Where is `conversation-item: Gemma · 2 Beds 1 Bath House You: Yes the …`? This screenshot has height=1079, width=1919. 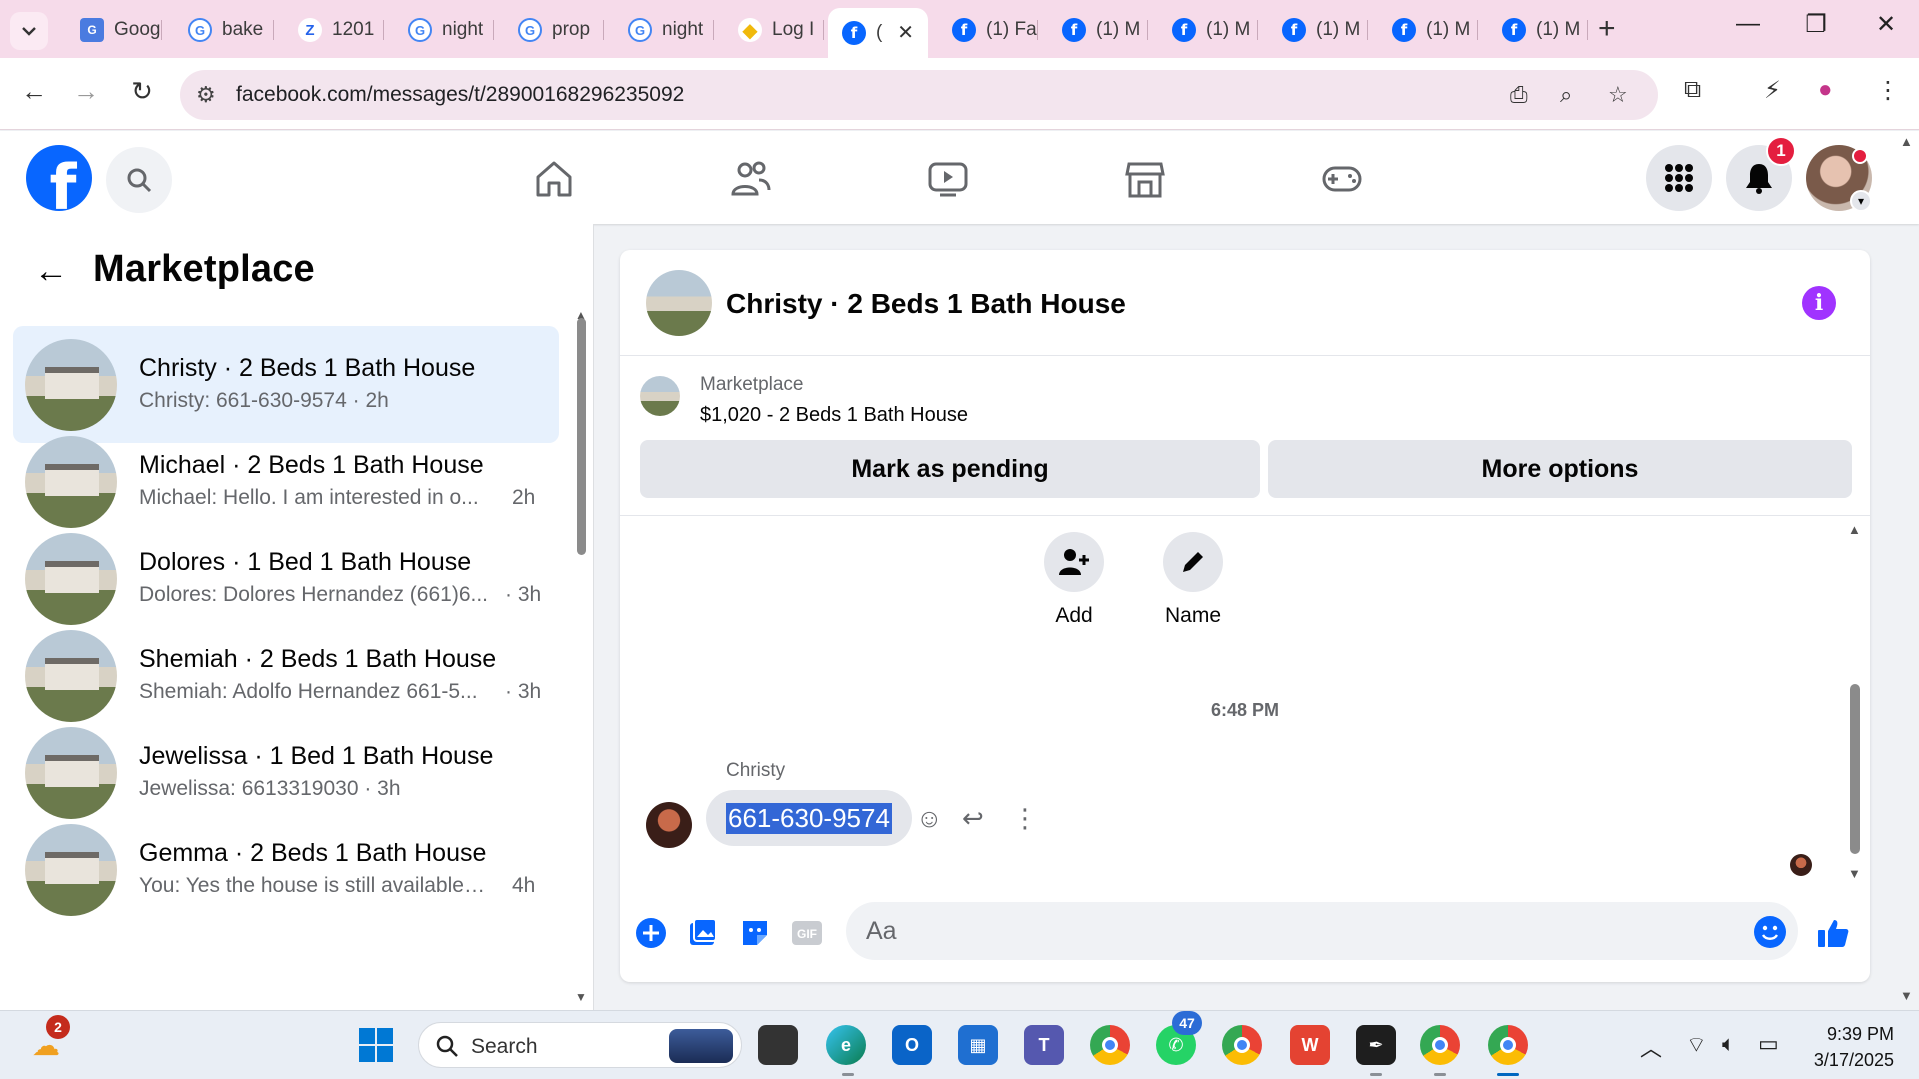
conversation-item: Gemma · 2 Beds 1 Bath House You: Yes the … is located at coordinates (286, 869).